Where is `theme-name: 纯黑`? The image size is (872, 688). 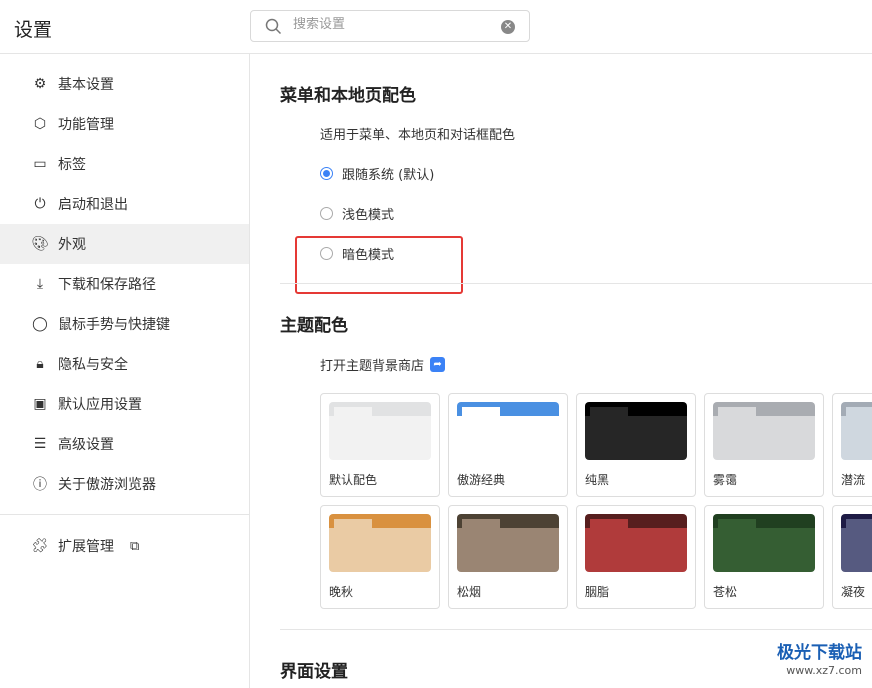
theme-name: 纯黑 is located at coordinates (597, 480).